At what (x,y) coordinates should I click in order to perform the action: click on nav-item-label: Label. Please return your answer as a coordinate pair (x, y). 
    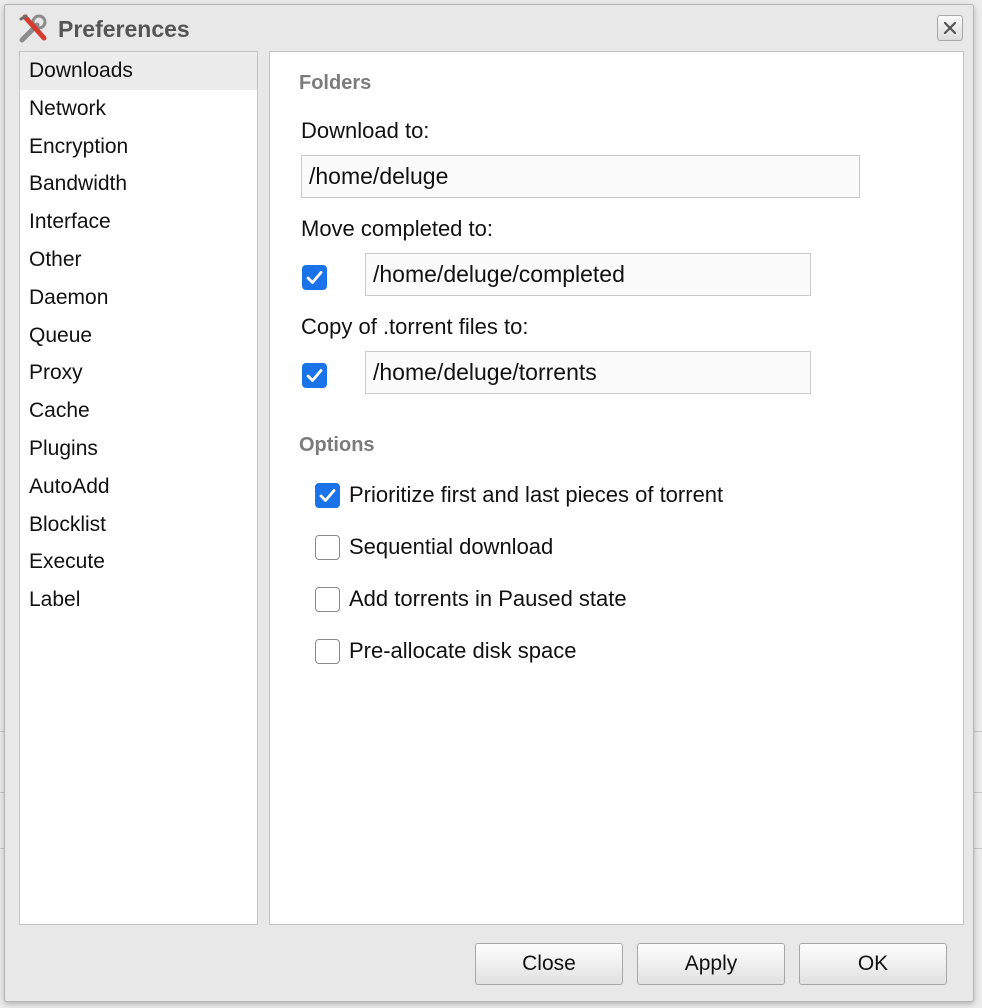
    Looking at the image, I should click on (138, 600).